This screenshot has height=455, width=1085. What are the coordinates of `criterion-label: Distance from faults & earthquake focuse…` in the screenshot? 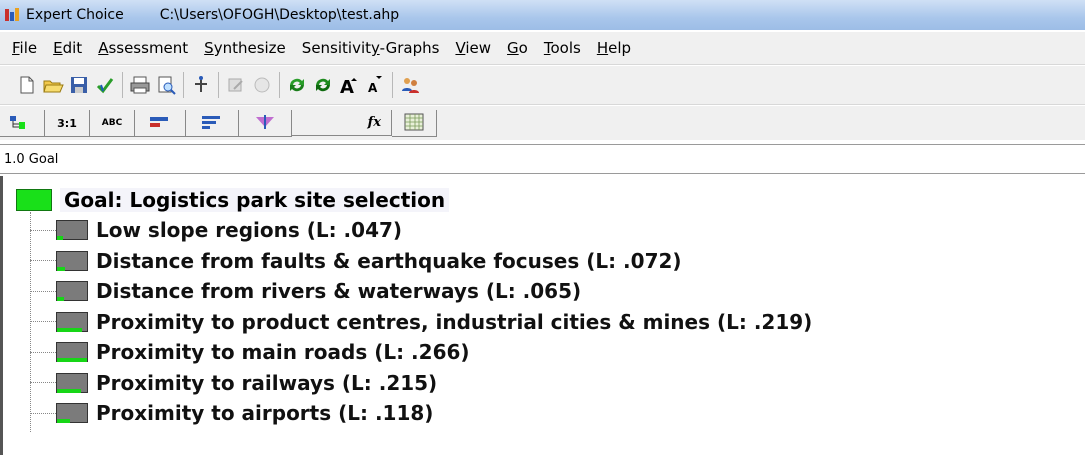 It's located at (389, 260).